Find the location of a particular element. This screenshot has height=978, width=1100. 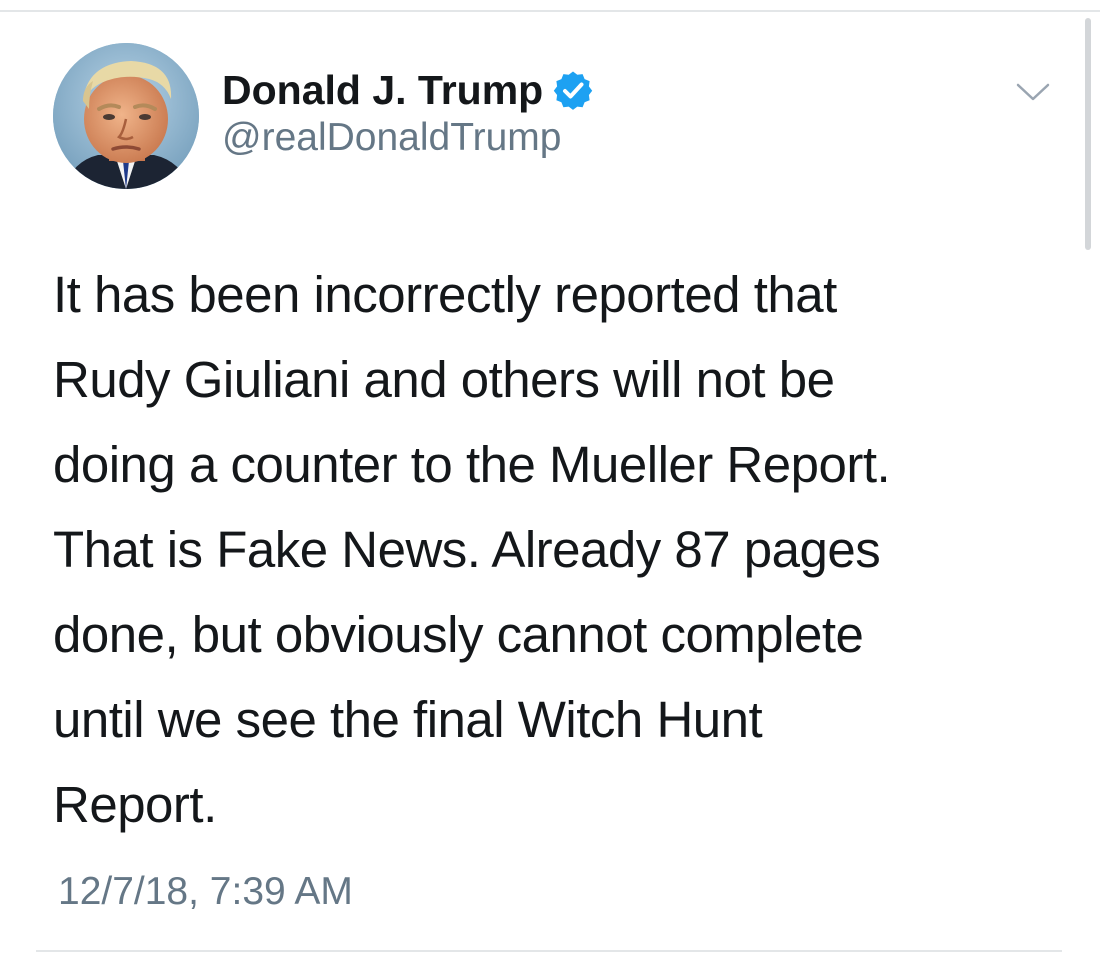

scrollbar is located at coordinates (1088, 134).